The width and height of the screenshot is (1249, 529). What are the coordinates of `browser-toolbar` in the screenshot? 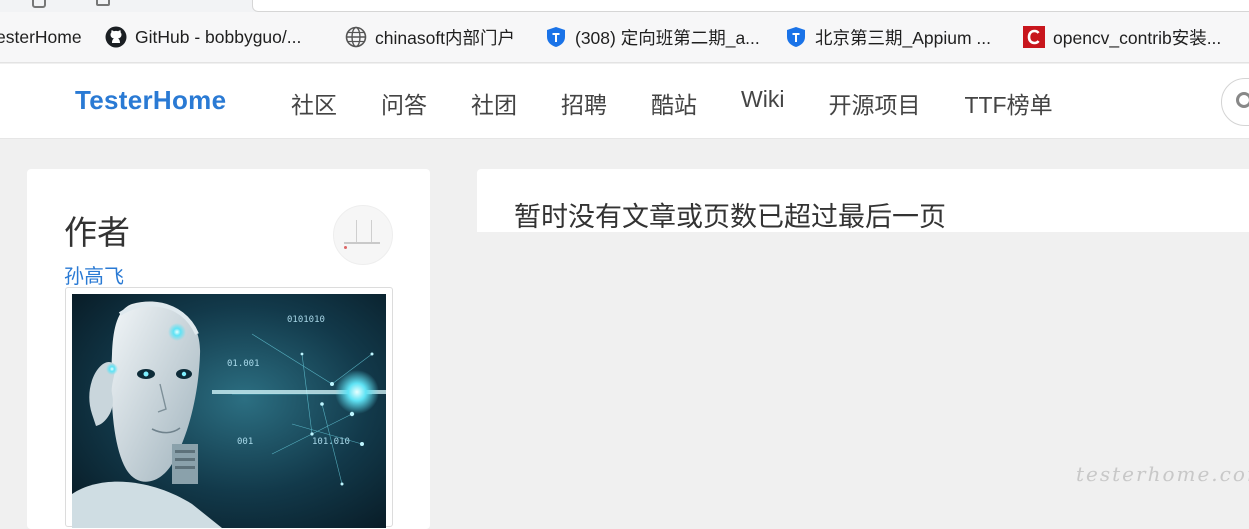 It's located at (624, 6).